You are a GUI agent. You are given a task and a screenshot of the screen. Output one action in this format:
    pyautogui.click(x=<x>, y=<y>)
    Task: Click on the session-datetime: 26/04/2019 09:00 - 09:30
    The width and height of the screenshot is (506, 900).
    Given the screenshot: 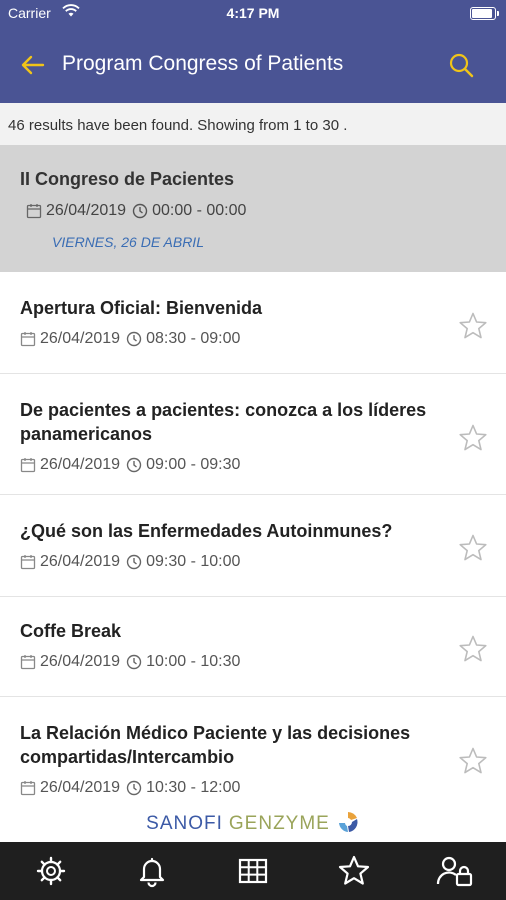 What is the action you would take?
    pyautogui.click(x=130, y=465)
    